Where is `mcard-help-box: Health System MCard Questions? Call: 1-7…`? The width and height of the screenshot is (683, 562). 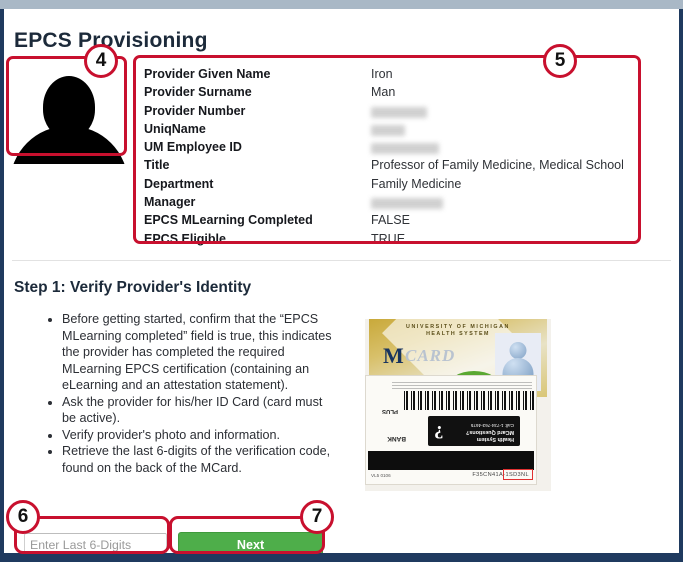 mcard-help-box: Health System MCard Questions? Call: 1-7… is located at coordinates (474, 431).